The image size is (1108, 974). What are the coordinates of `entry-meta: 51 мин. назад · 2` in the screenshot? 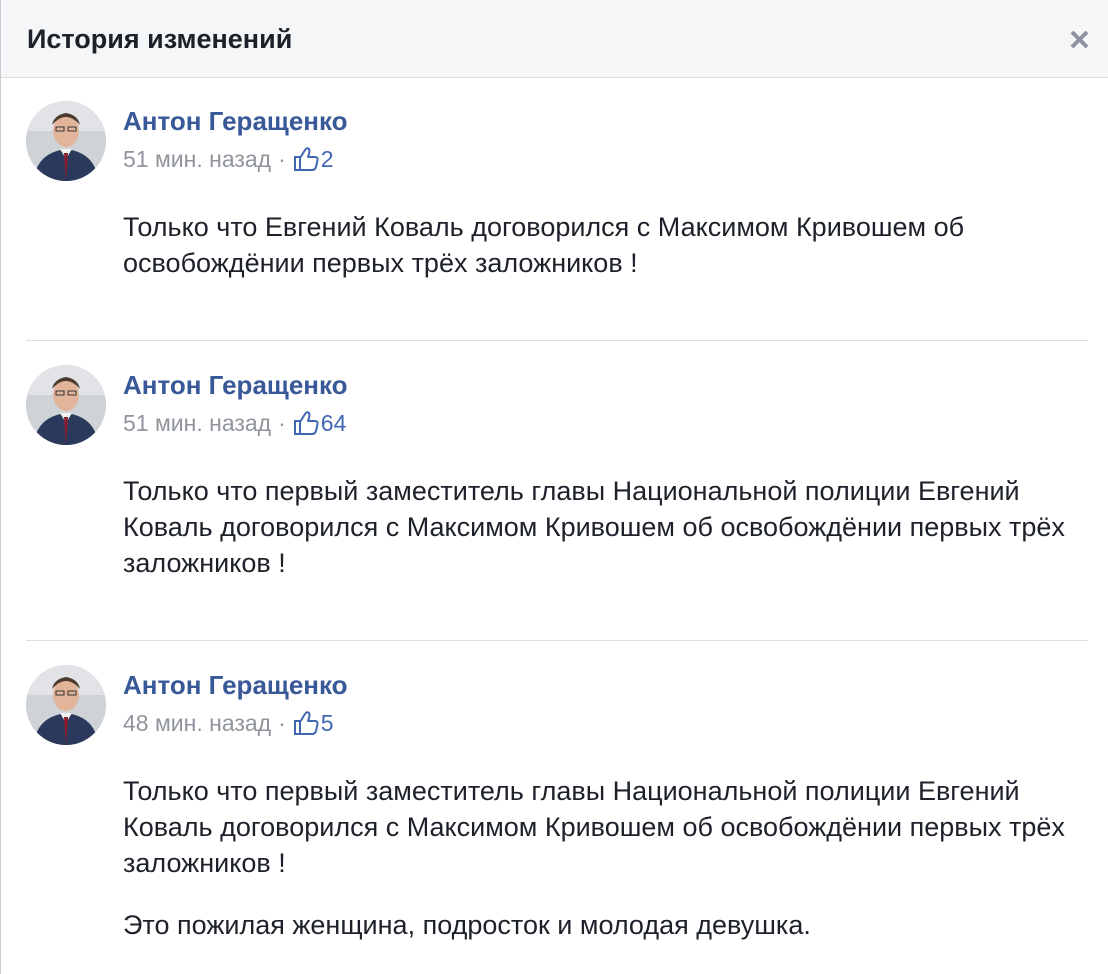 It's located at (228, 159).